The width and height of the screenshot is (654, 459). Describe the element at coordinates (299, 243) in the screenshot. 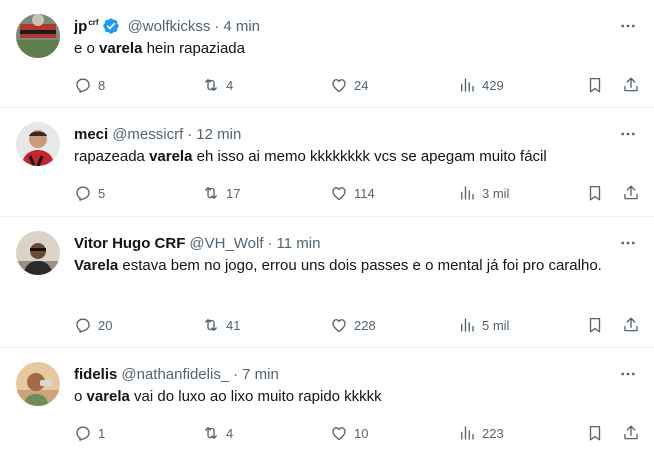

I see `timestamp: 11 min` at that location.